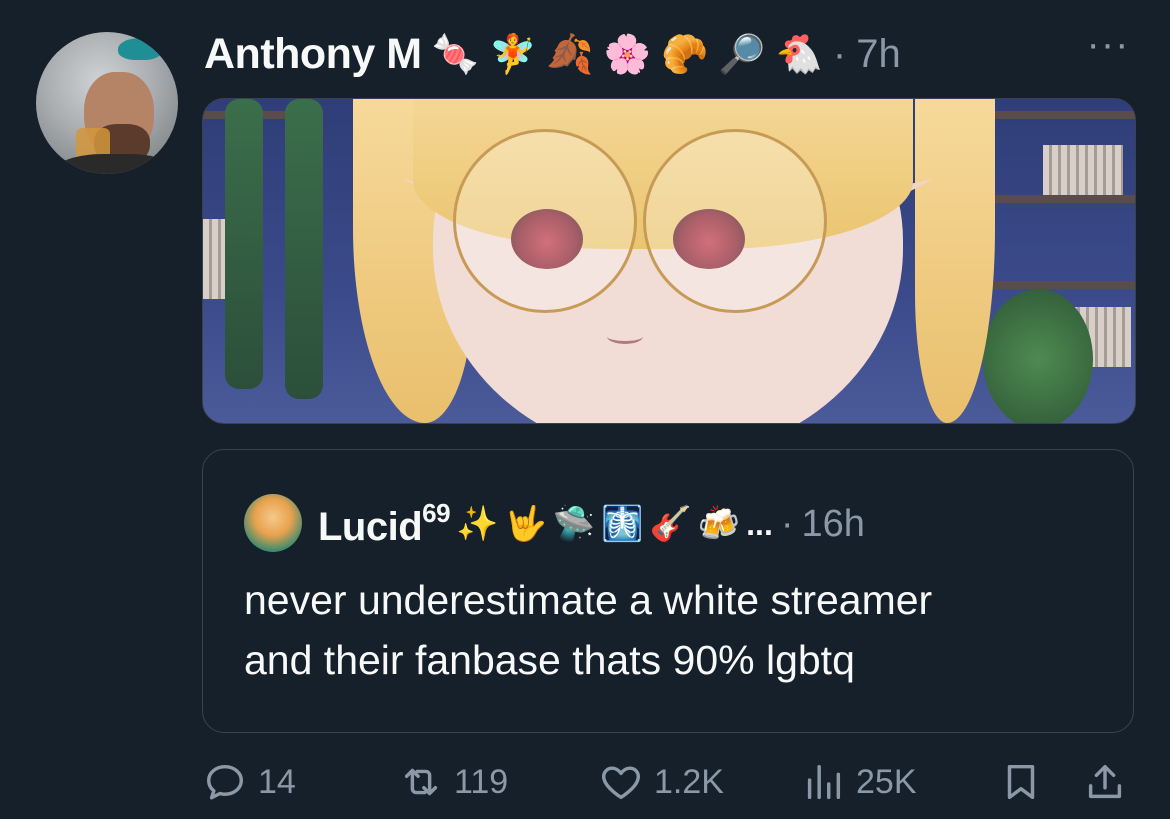 The width and height of the screenshot is (1170, 819). What do you see at coordinates (545, 221) in the screenshot?
I see `glasses-left-lens` at bounding box center [545, 221].